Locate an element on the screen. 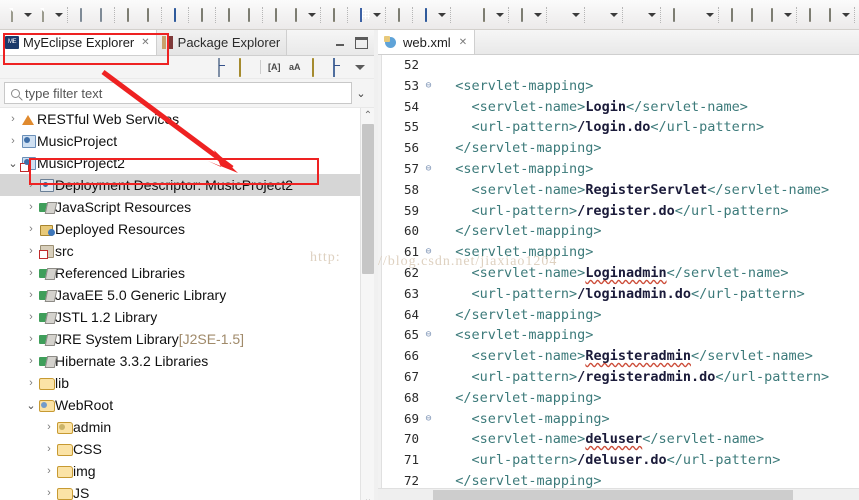 This screenshot has height=500, width=859. search-input: type filter text is located at coordinates (63, 93).